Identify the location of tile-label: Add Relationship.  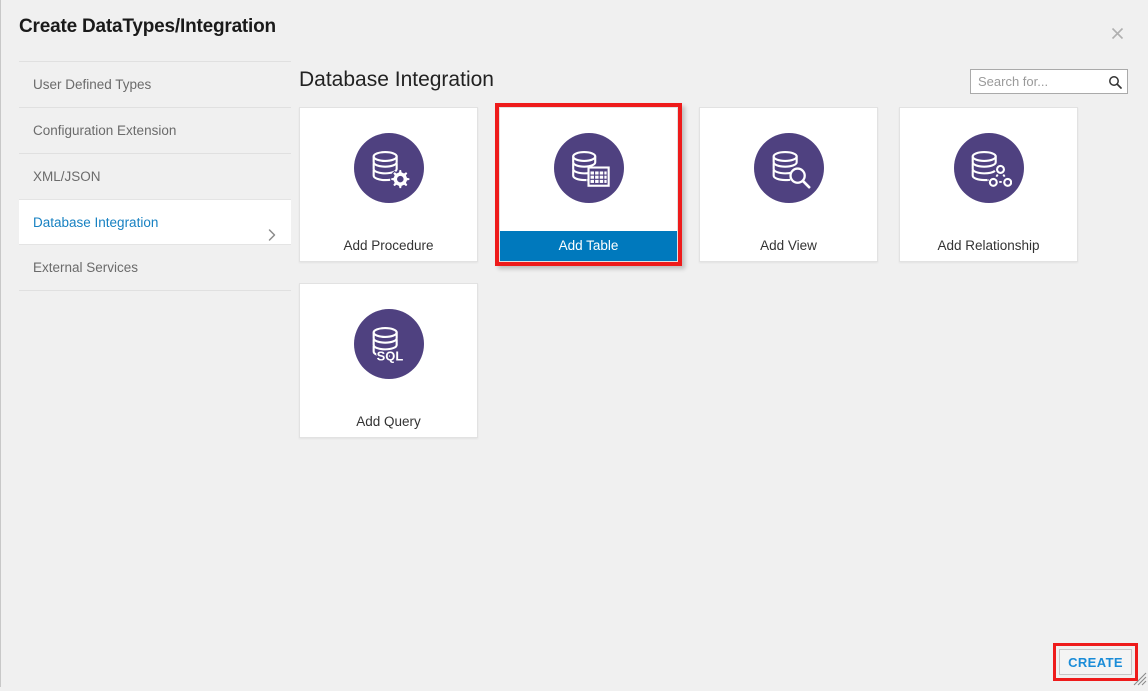
(988, 245).